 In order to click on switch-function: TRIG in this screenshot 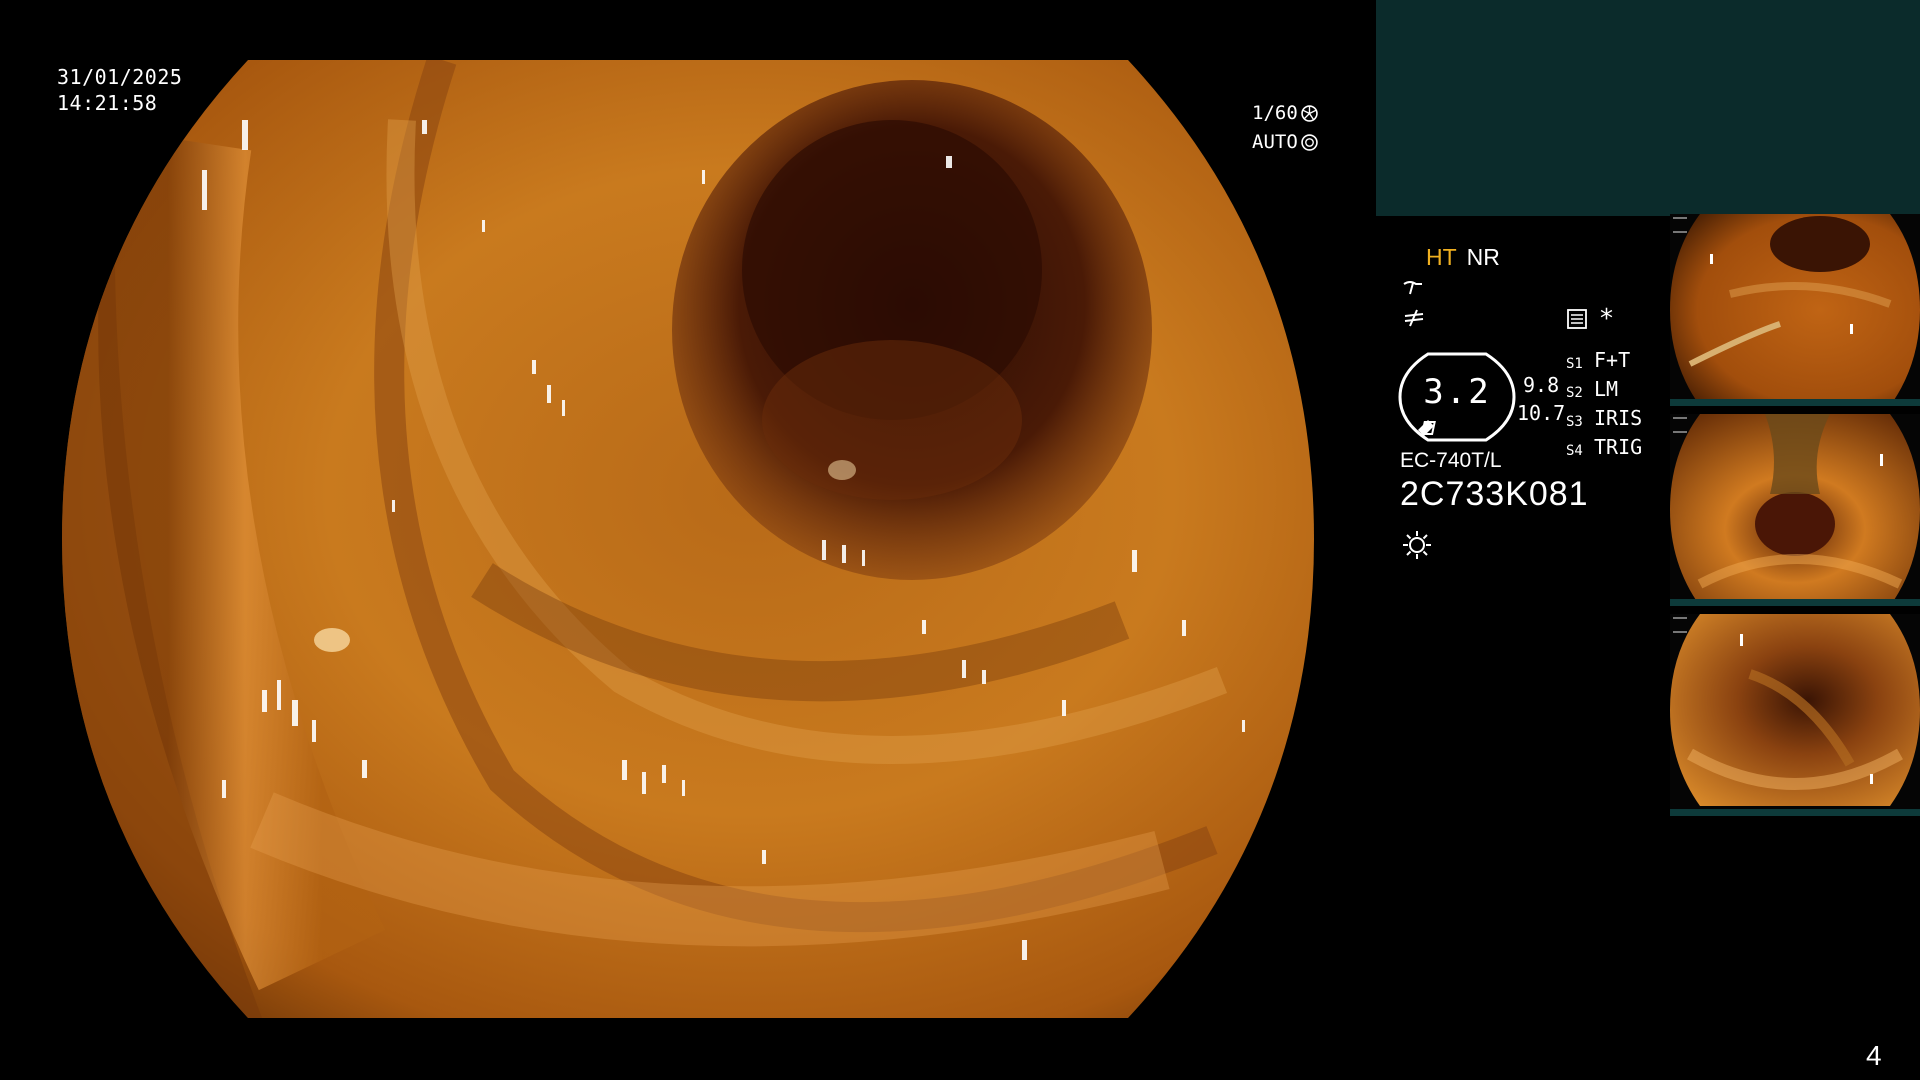, I will do `click(1618, 447)`.